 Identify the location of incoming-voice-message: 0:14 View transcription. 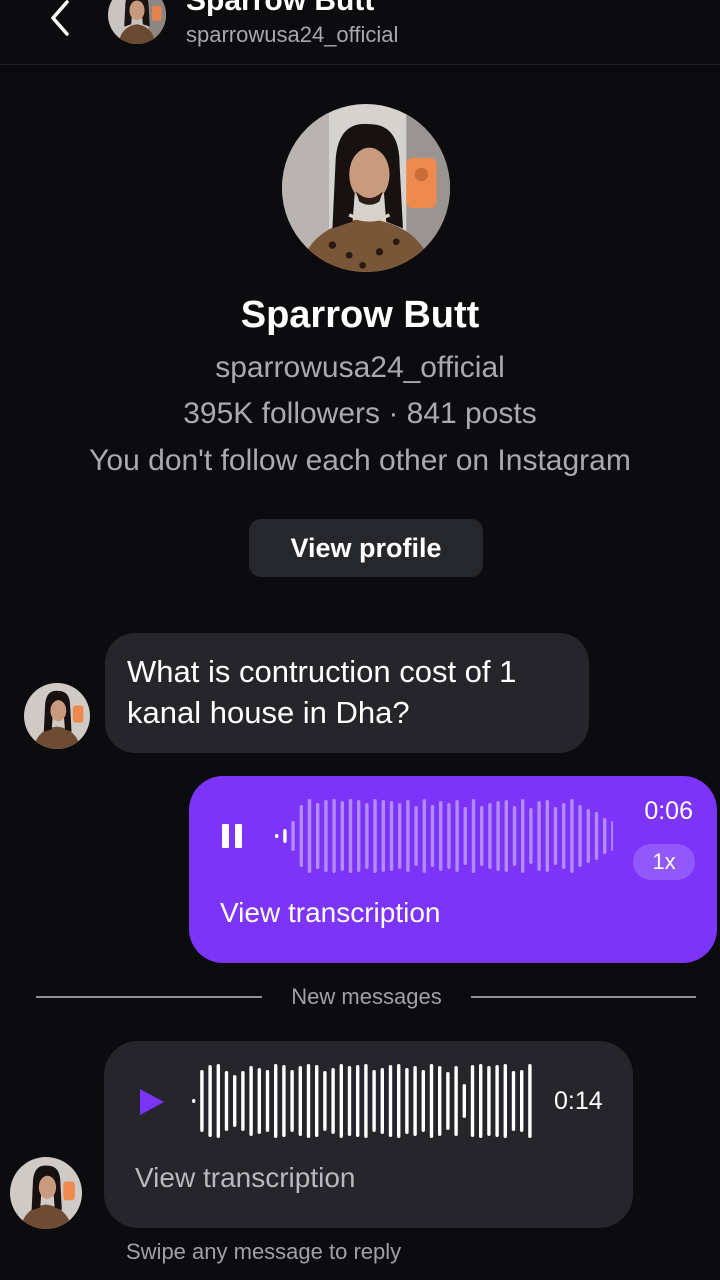
(368, 1134).